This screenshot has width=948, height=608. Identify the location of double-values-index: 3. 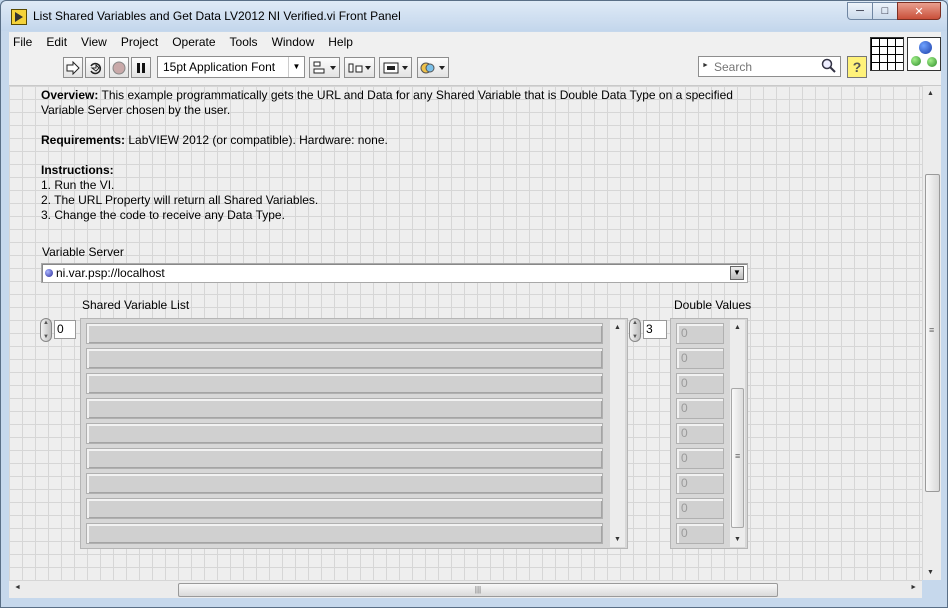
(655, 329).